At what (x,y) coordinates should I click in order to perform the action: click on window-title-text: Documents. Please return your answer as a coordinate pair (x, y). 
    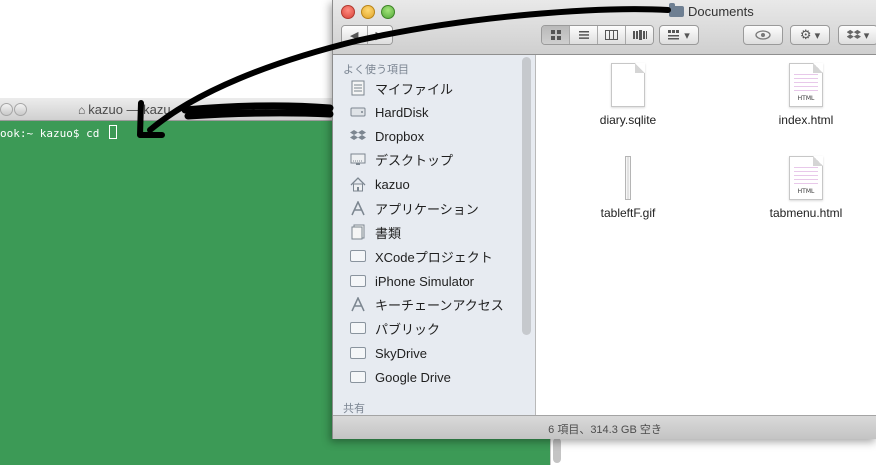
    Looking at the image, I should click on (721, 11).